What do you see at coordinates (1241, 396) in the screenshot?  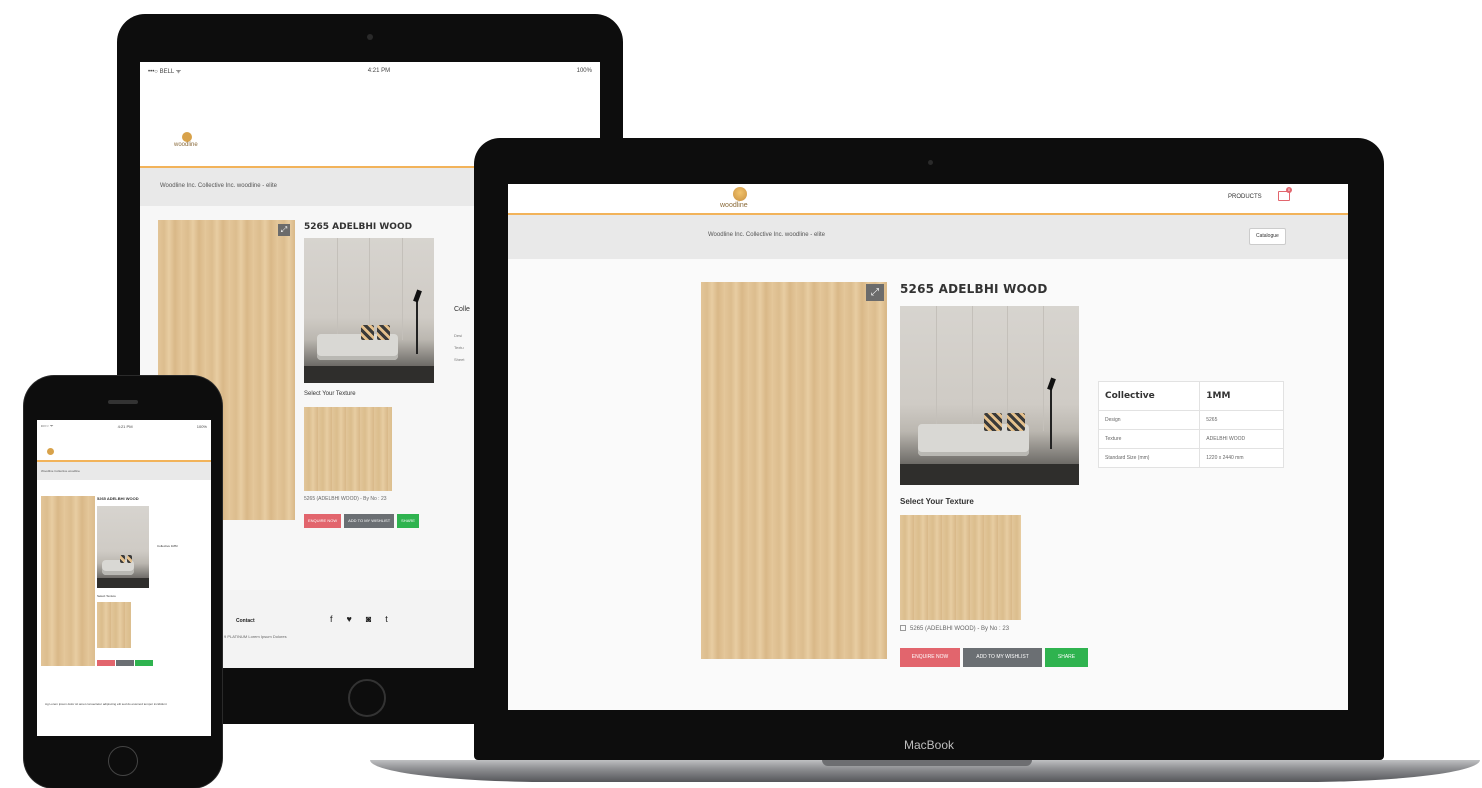 I see `spec-heading-thickness: 1MM` at bounding box center [1241, 396].